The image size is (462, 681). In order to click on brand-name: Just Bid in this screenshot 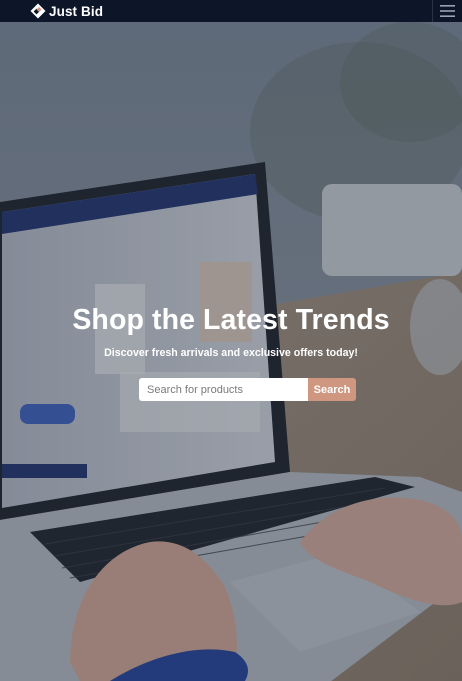, I will do `click(76, 11)`.